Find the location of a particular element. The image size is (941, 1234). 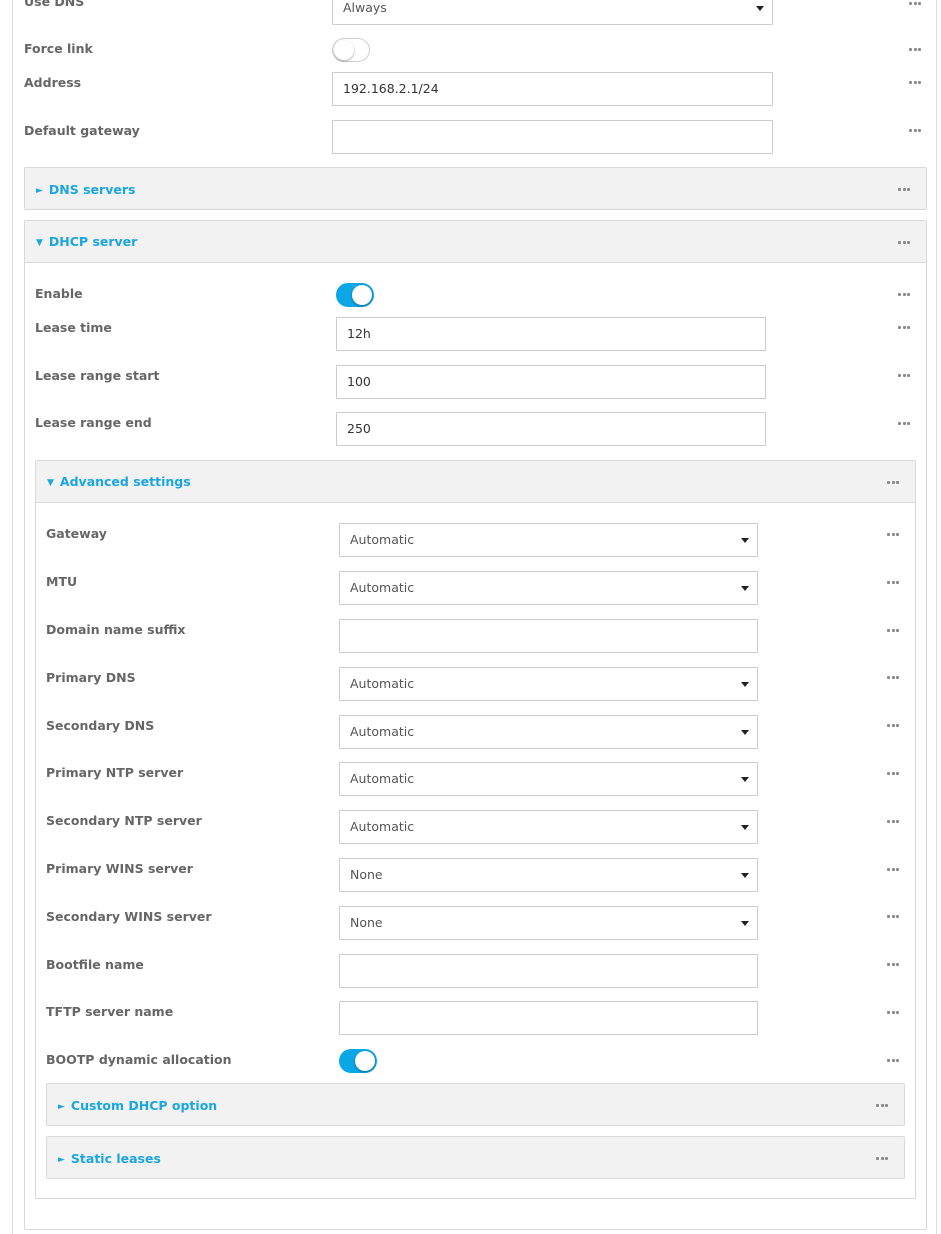

primary-wins-select: None is located at coordinates (548, 875).